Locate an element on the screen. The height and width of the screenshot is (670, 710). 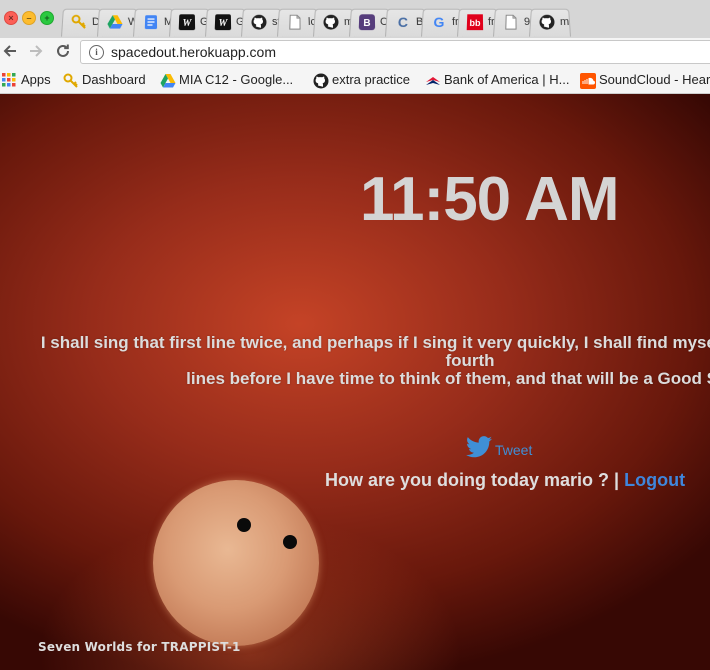
svg-text: B is located at coordinates (366, 23).